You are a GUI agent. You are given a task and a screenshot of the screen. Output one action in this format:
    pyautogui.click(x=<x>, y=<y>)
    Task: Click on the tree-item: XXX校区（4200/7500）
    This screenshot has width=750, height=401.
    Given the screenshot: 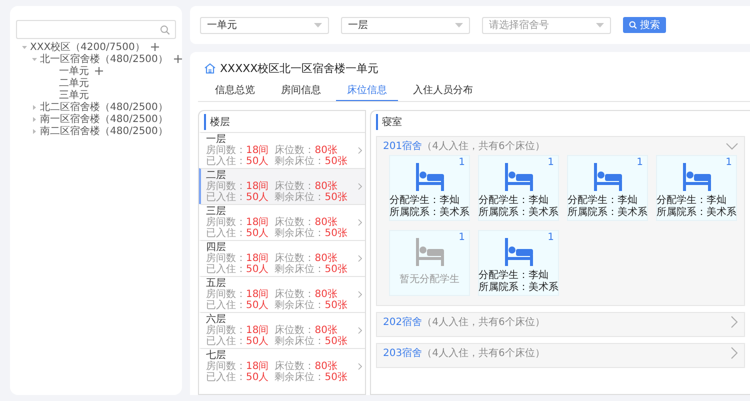 What is the action you would take?
    pyautogui.click(x=87, y=47)
    